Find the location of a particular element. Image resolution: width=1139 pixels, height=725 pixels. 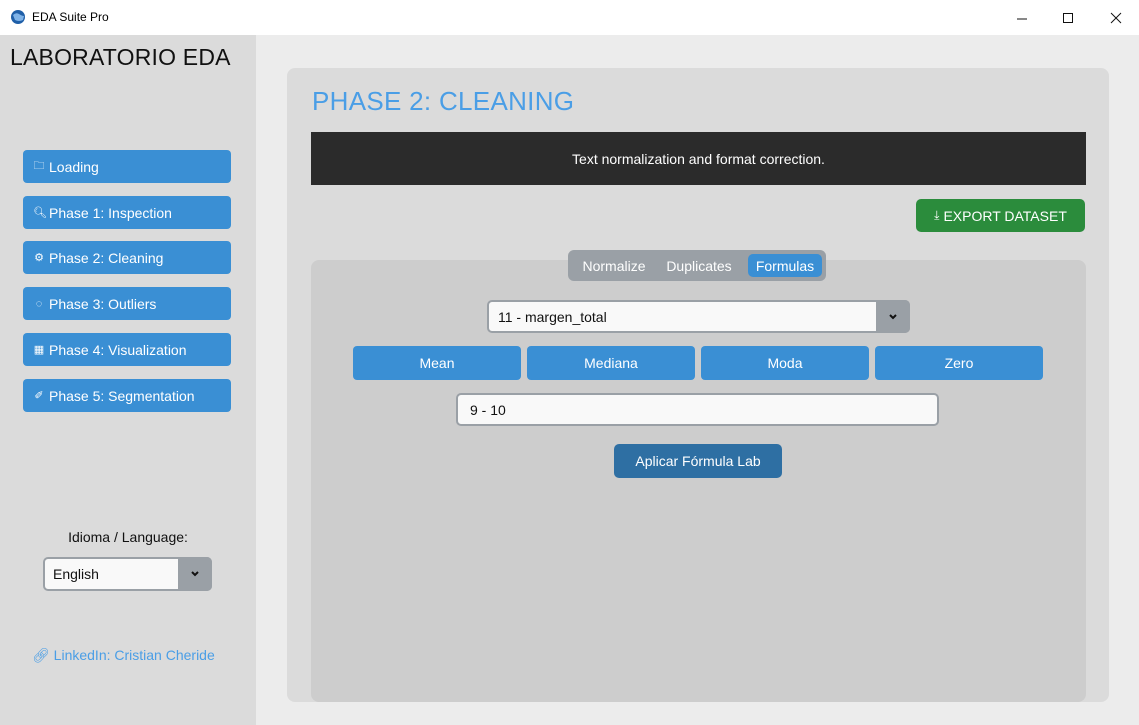

mean-button: Mean is located at coordinates (437, 363).